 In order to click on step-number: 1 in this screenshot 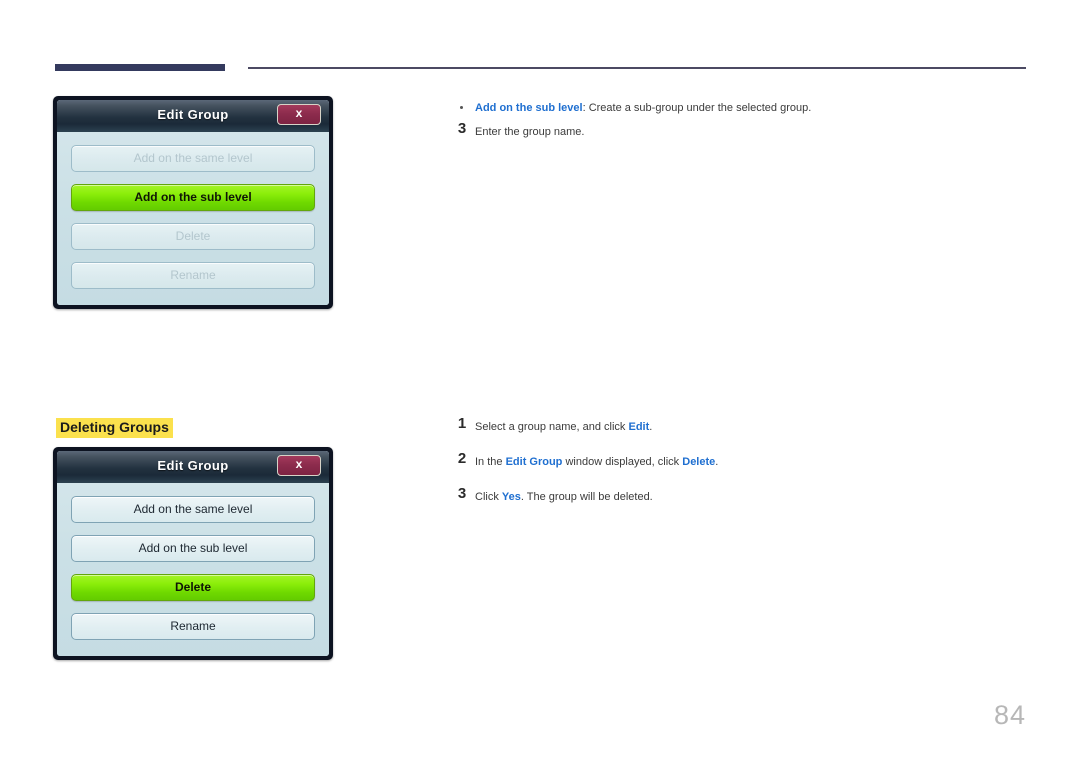, I will do `click(462, 423)`.